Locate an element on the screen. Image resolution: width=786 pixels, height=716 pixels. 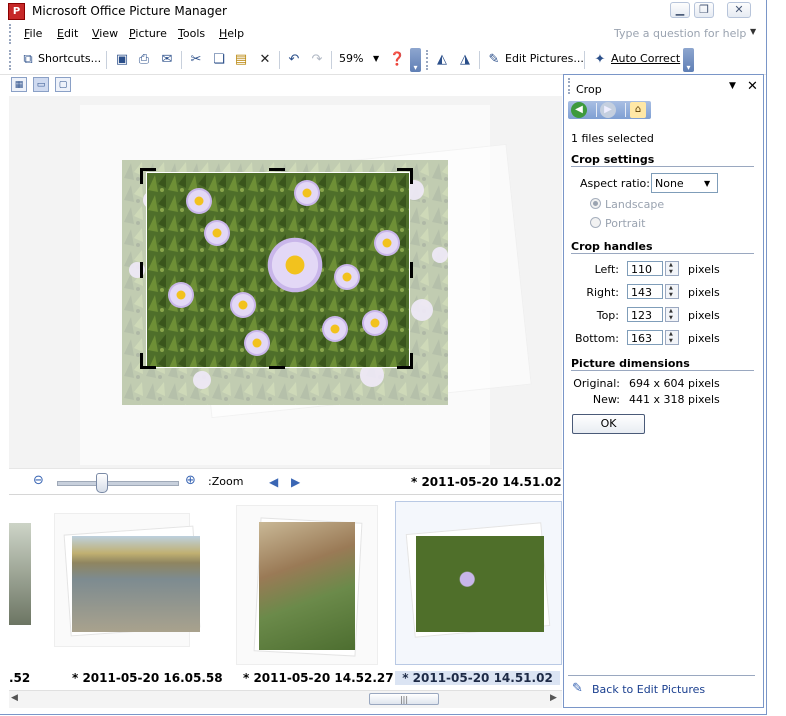
menu-file: File is located at coordinates (33, 33).